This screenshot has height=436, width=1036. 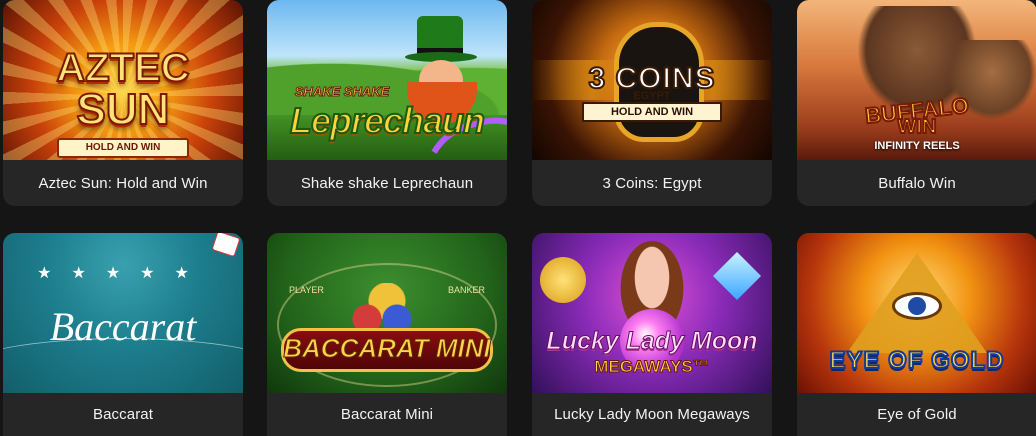 What do you see at coordinates (387, 120) in the screenshot?
I see `game-logo-text: Leprechaun` at bounding box center [387, 120].